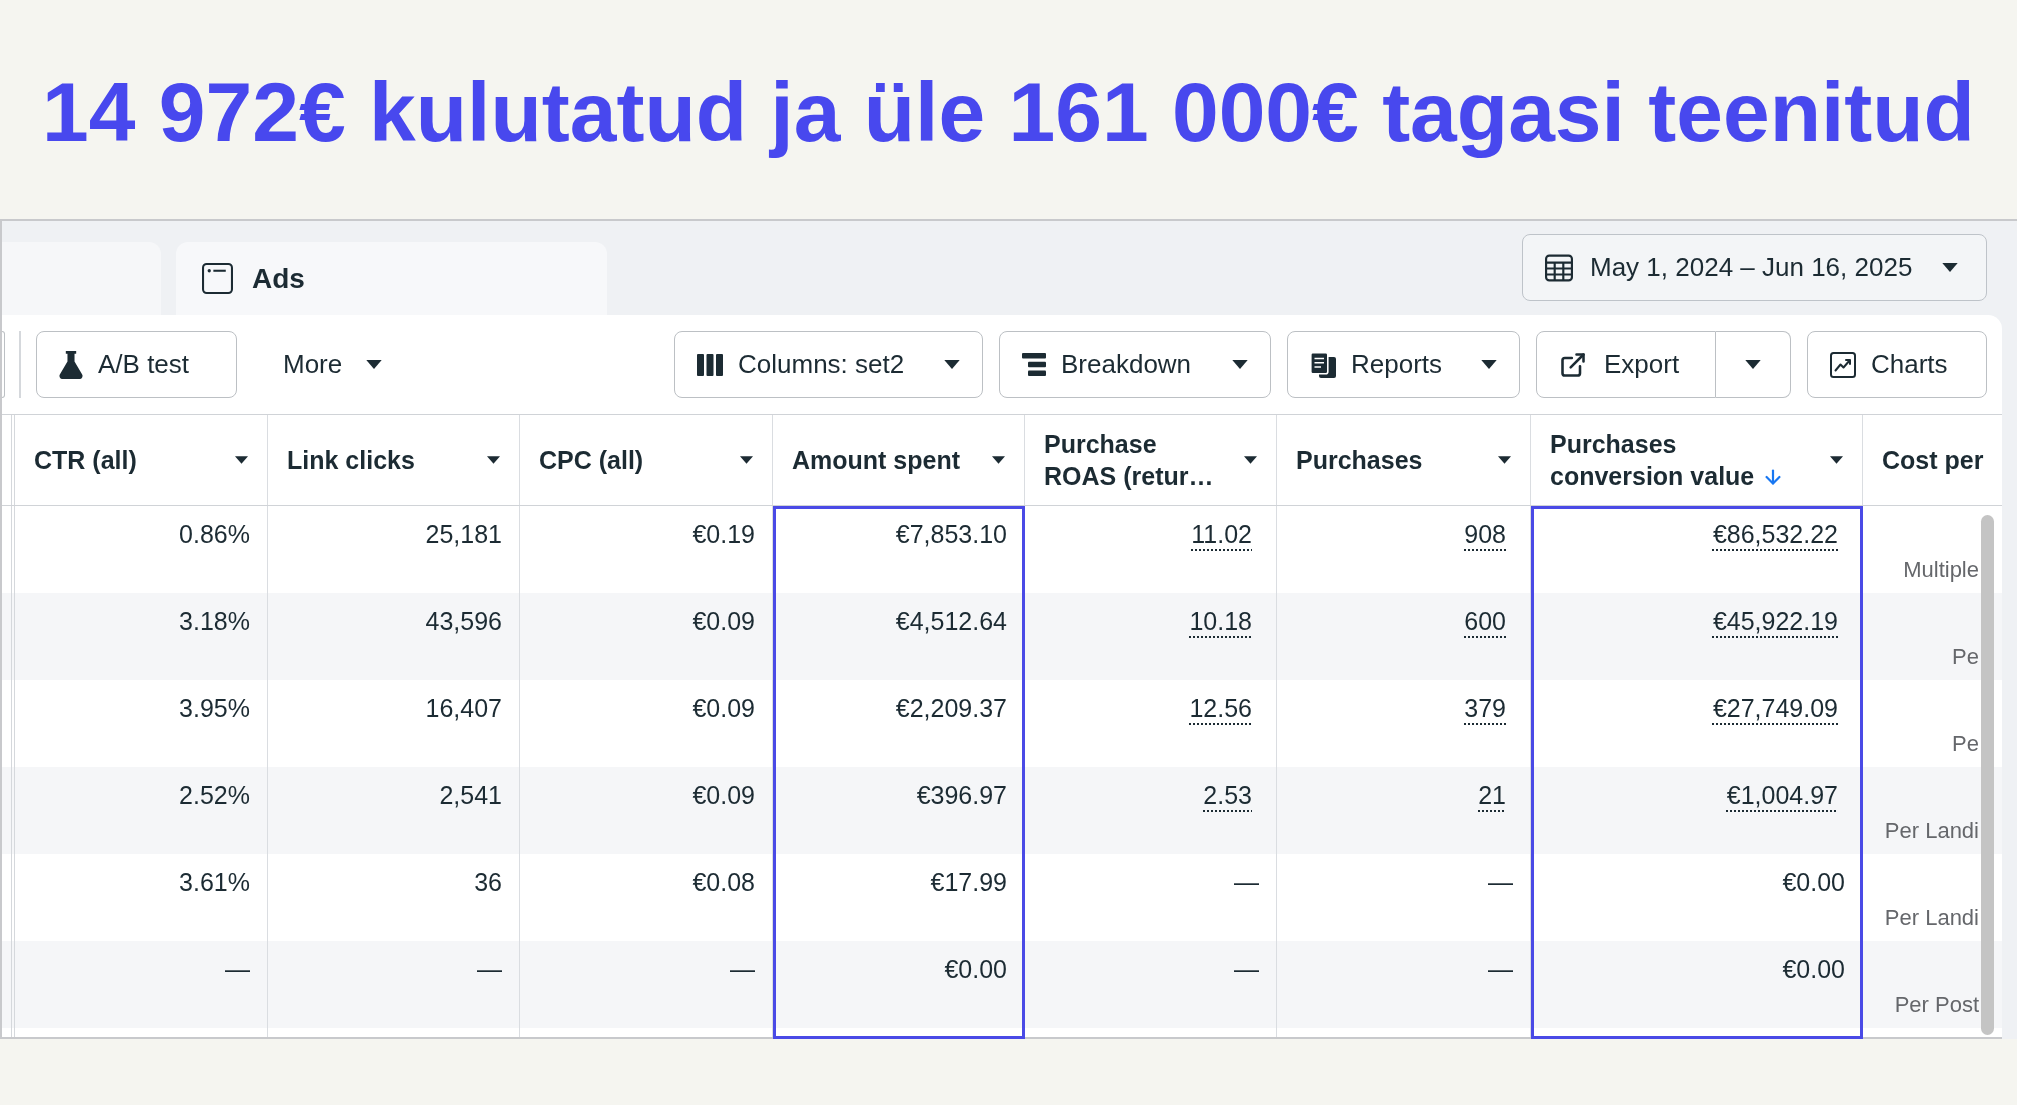 Image resolution: width=2017 pixels, height=1105 pixels. What do you see at coordinates (1697, 460) in the screenshot?
I see `column-header: Purchases conversion value` at bounding box center [1697, 460].